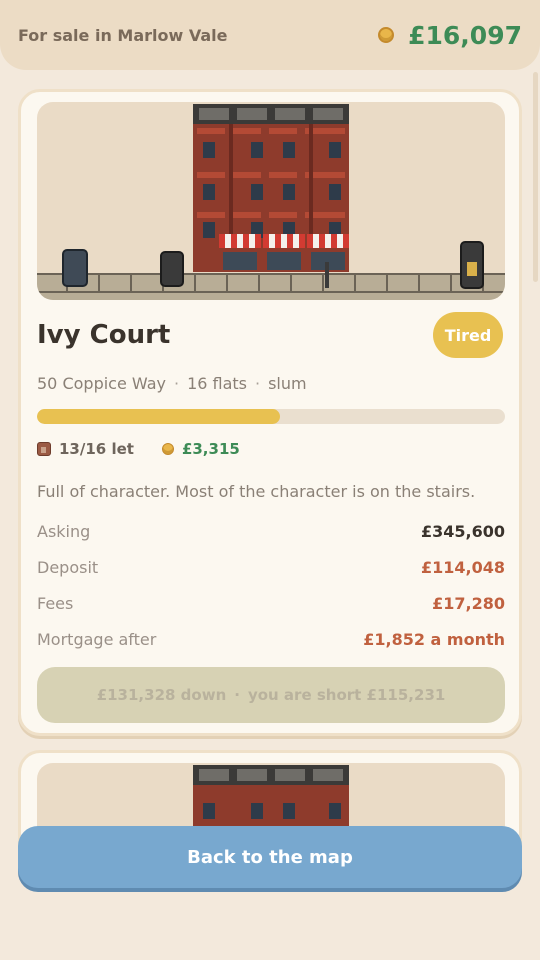 Image resolution: width=540 pixels, height=960 pixels. I want to click on door-icon, so click(44, 449).